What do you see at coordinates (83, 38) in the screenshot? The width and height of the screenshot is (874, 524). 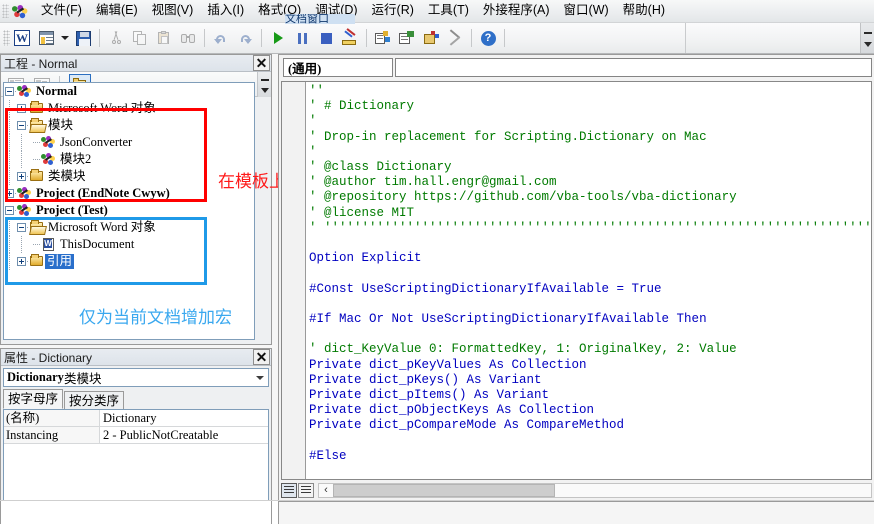 I see `floppy-disk-icon` at bounding box center [83, 38].